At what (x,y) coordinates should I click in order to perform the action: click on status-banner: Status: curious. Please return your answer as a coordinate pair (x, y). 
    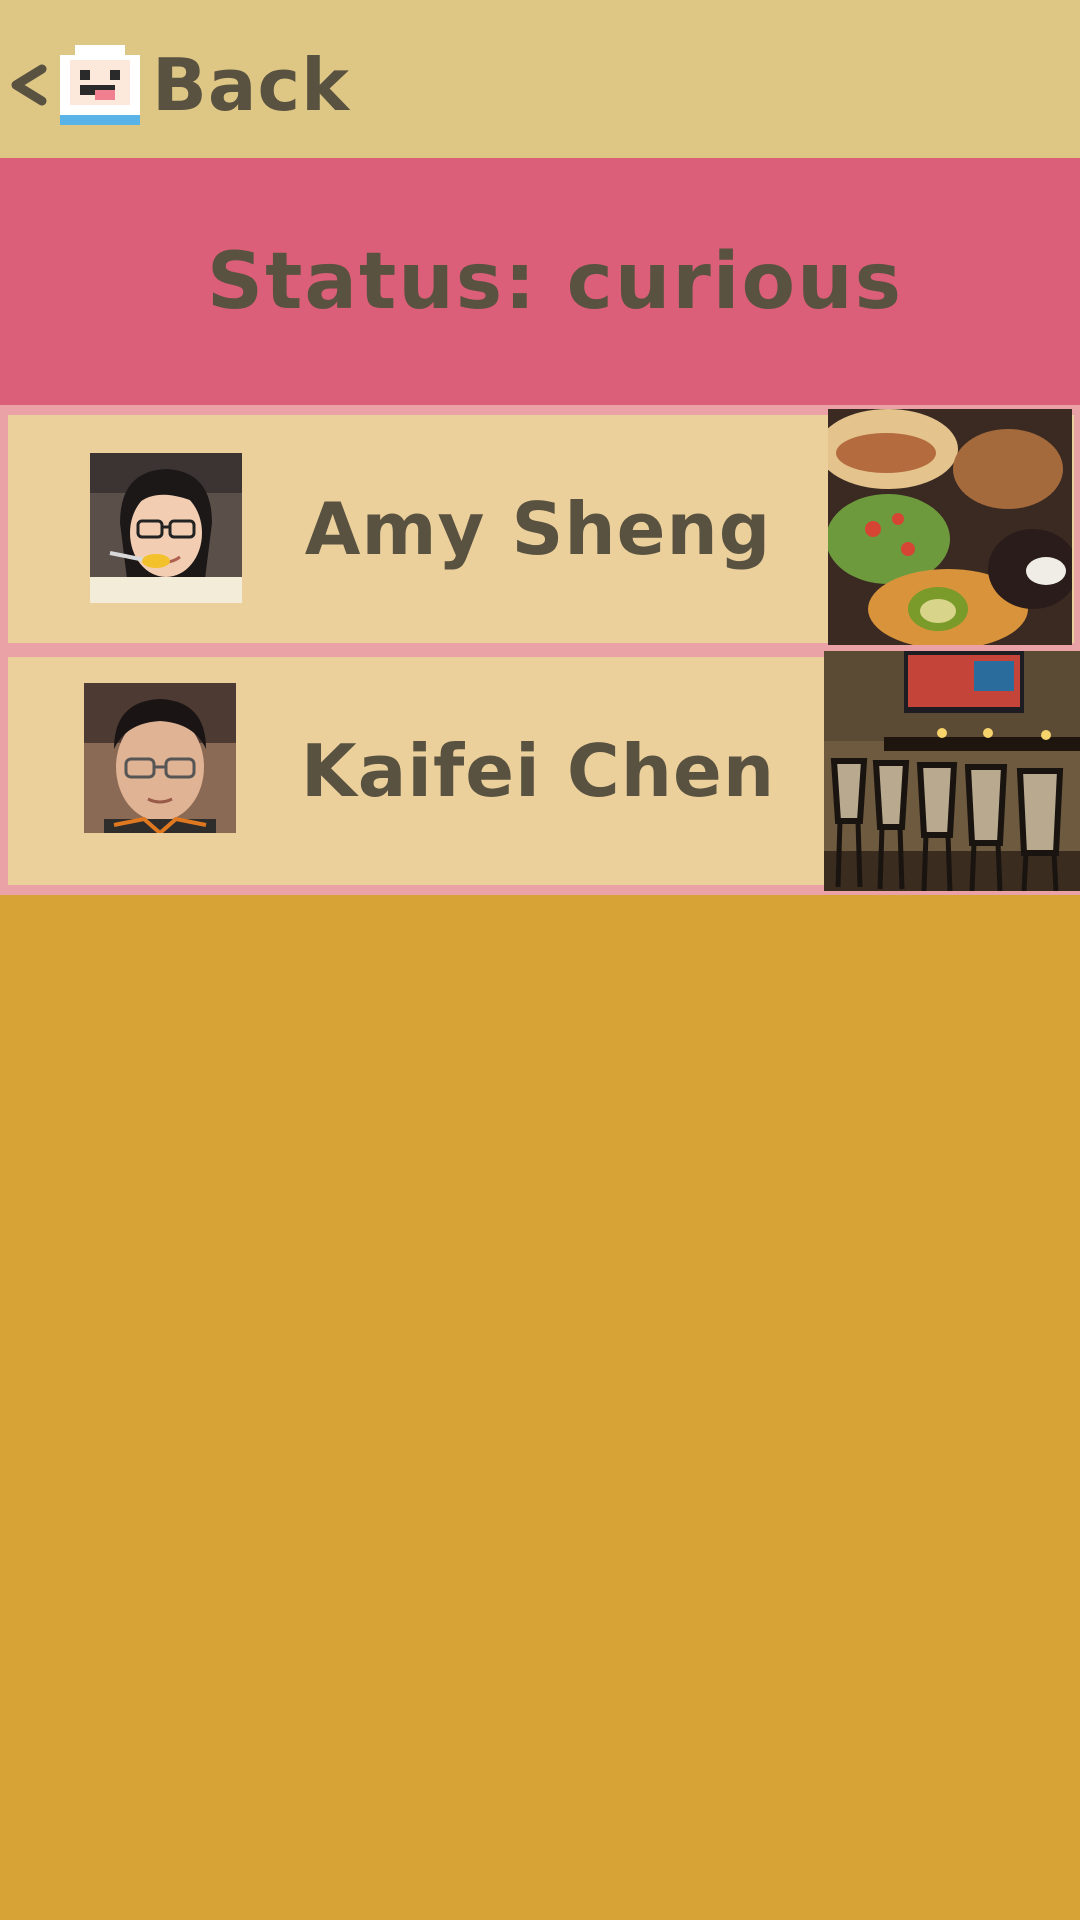
    Looking at the image, I should click on (540, 281).